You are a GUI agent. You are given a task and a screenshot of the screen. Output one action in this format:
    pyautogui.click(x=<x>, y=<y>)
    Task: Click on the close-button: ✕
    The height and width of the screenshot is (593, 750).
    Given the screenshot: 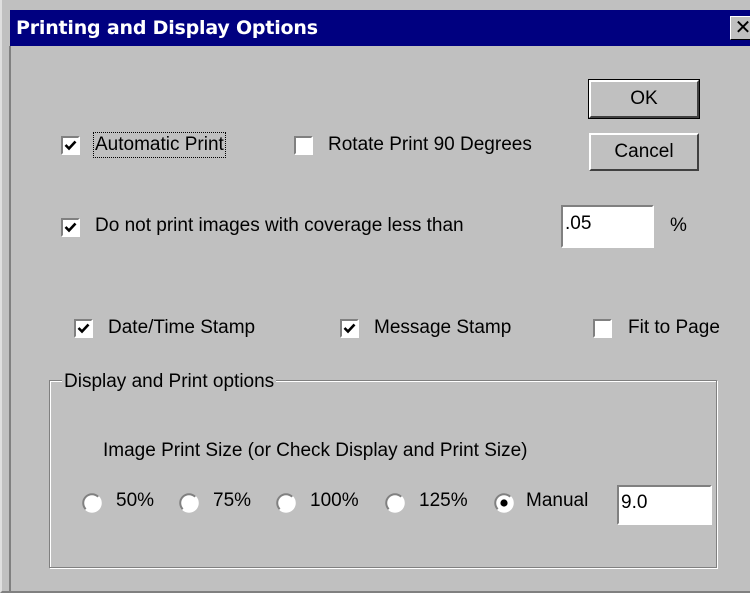 What is the action you would take?
    pyautogui.click(x=740, y=28)
    